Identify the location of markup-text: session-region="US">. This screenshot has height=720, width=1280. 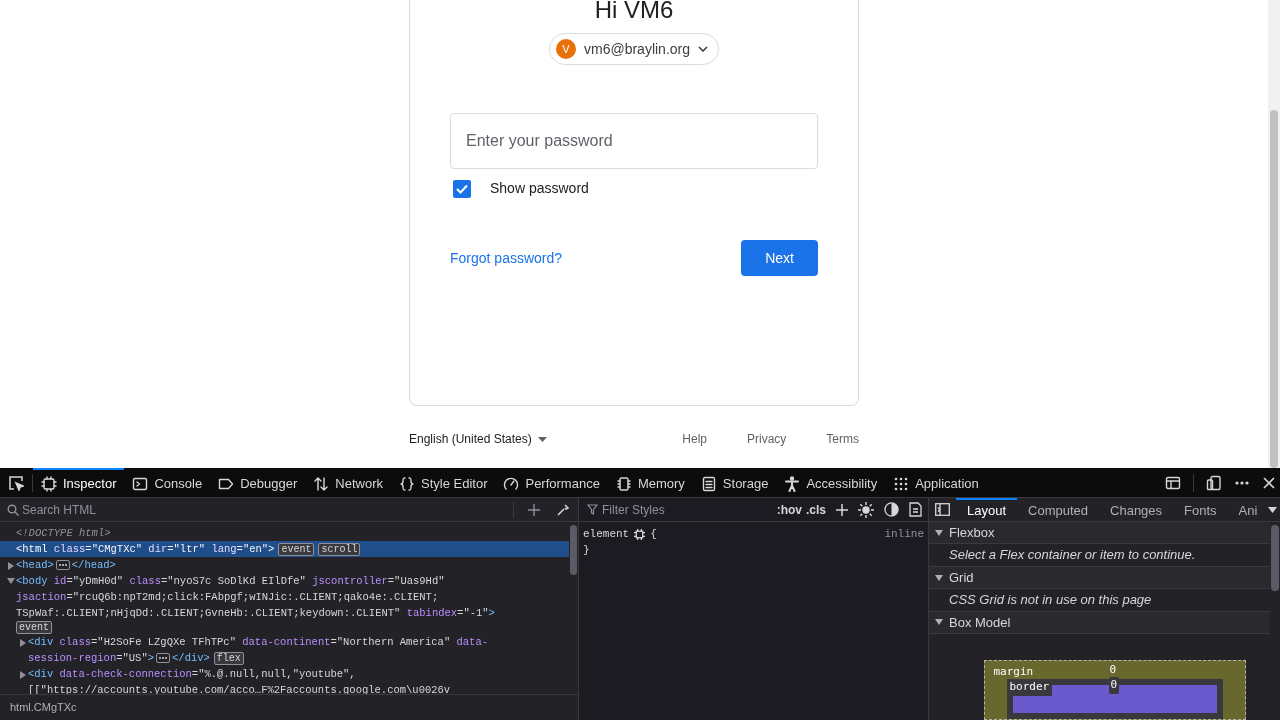
(91, 658).